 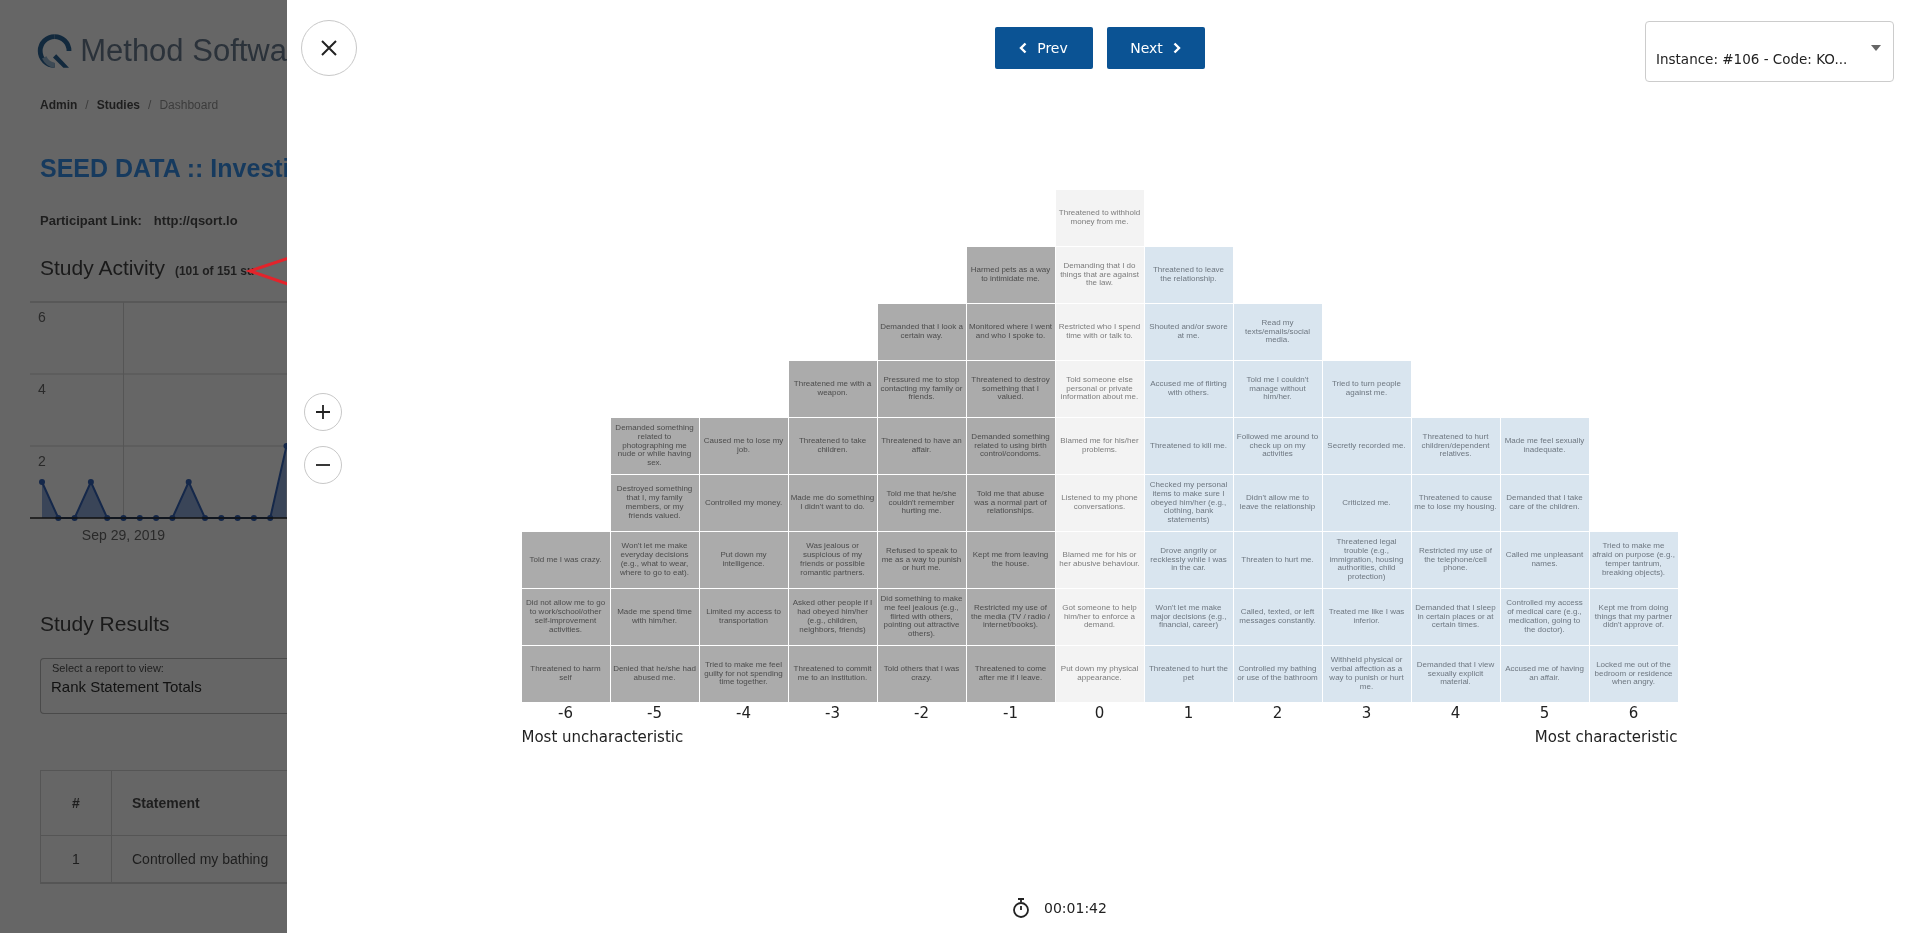 What do you see at coordinates (163, 168) in the screenshot?
I see `page-title: SEED DATA :: Investi` at bounding box center [163, 168].